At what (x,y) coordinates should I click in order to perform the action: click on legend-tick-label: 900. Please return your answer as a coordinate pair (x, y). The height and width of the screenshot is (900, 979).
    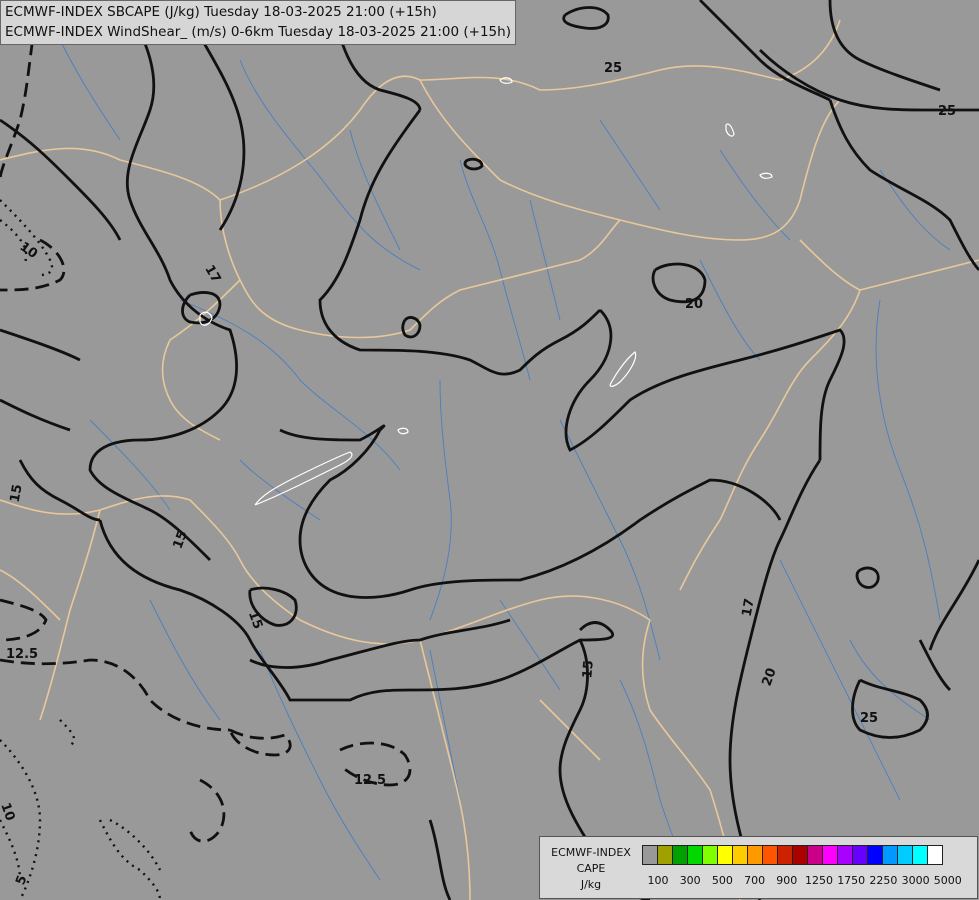
    Looking at the image, I should click on (787, 880).